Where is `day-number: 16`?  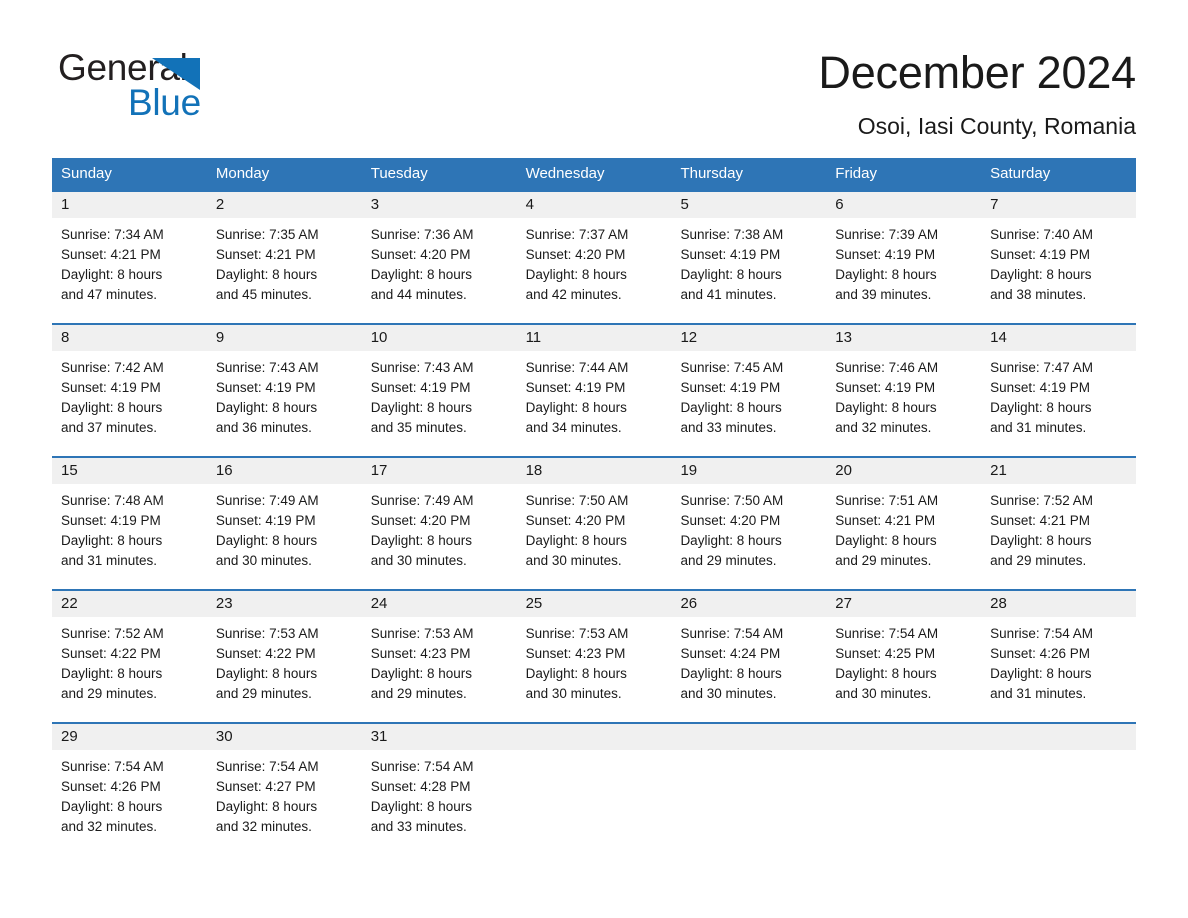
day-number: 16 is located at coordinates (284, 471).